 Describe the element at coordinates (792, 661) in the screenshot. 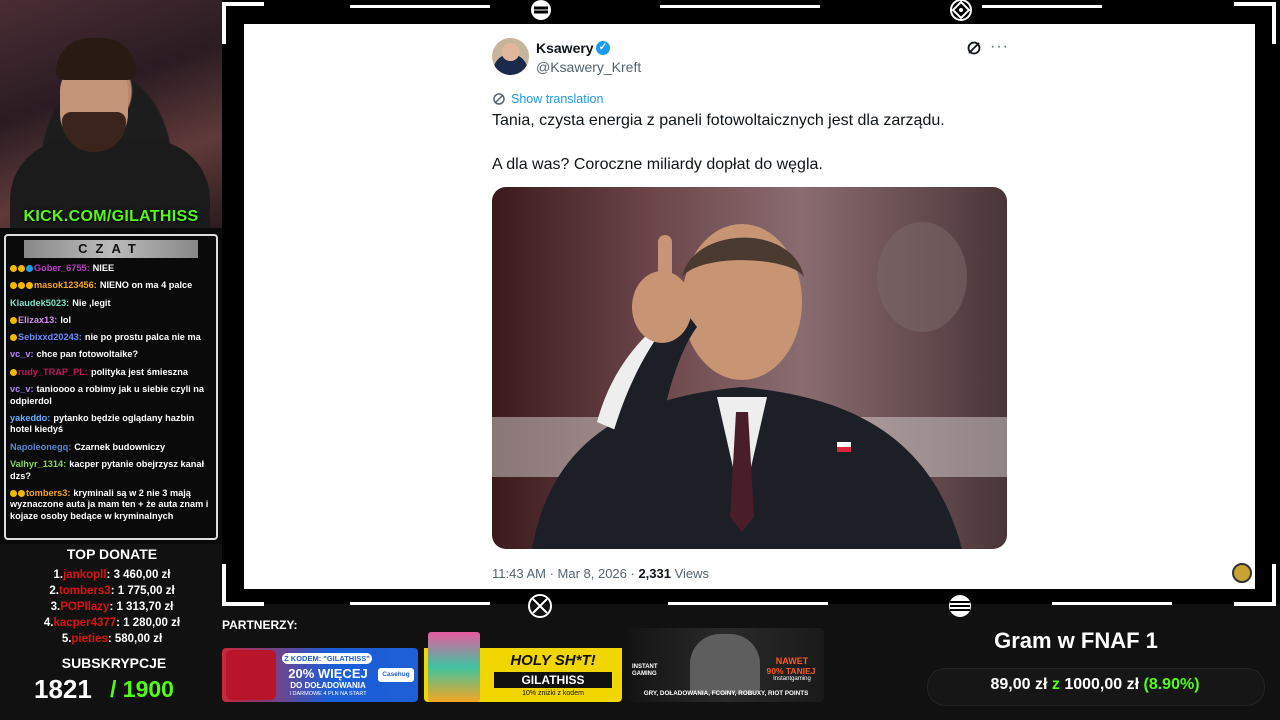

I see `instant-nawet: NAWET` at that location.